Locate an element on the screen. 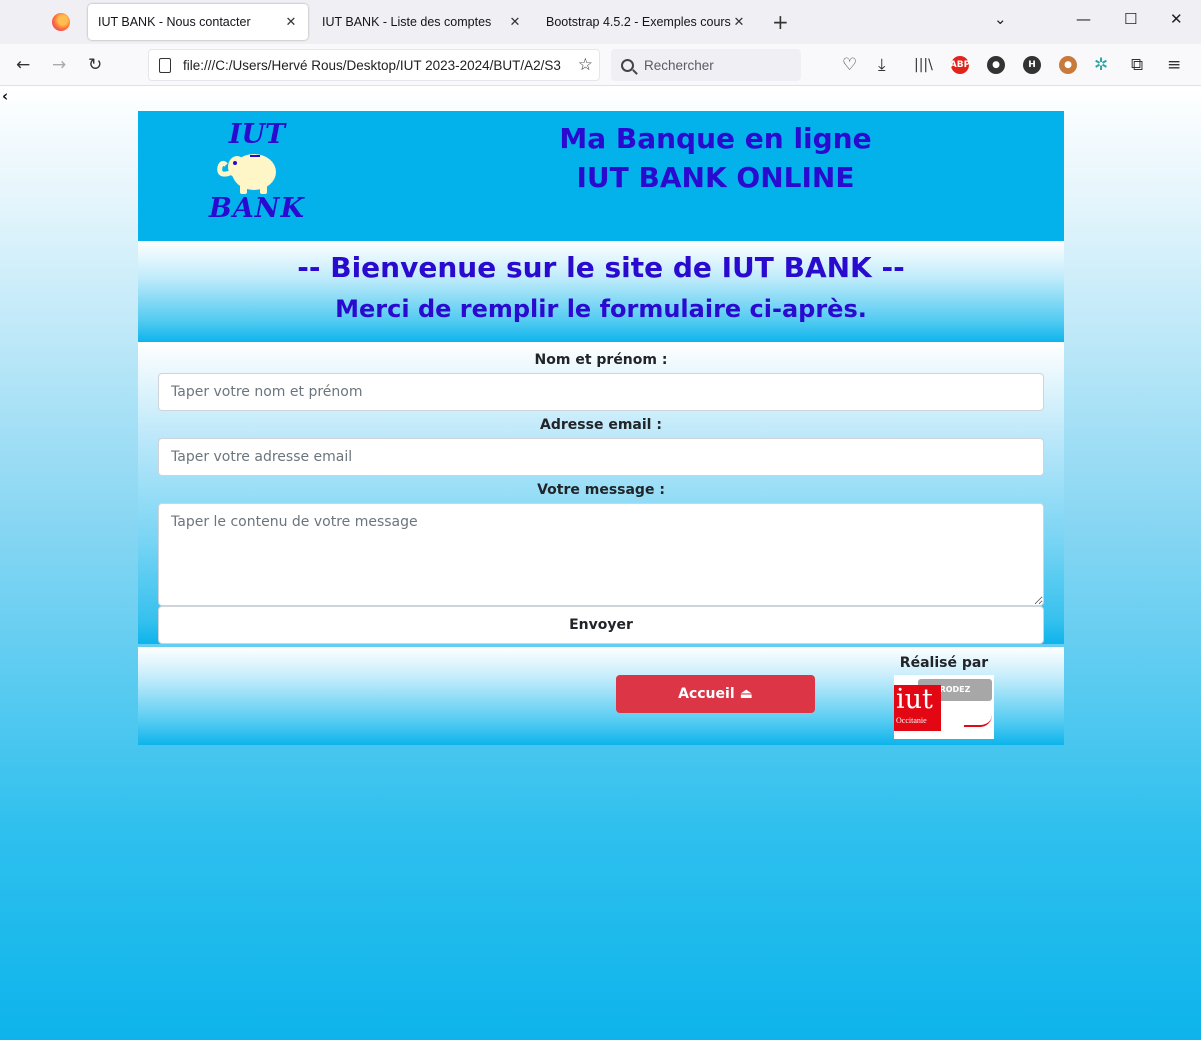 The width and height of the screenshot is (1201, 1040). tab-list-chevron-icon: ⌄ is located at coordinates (1000, 19).